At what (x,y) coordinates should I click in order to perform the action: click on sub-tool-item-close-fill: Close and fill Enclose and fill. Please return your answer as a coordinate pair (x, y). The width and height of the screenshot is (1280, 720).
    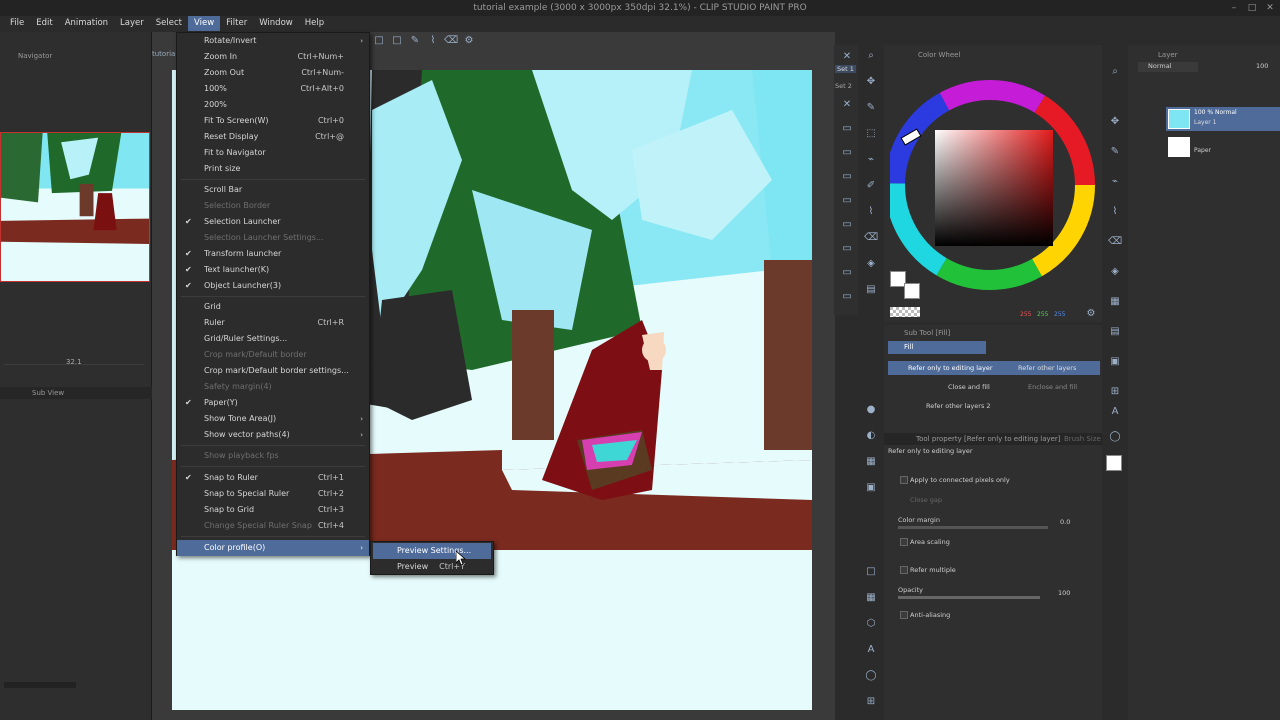
    Looking at the image, I should click on (994, 387).